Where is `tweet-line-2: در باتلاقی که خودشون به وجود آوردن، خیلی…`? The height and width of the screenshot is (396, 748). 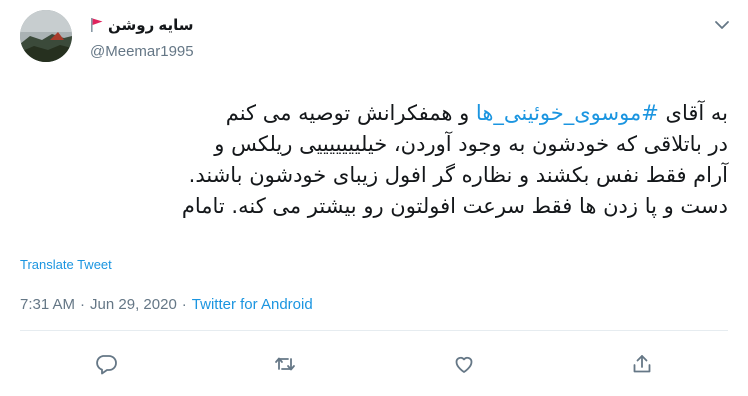 tweet-line-2: در باتلاقی که خودشون به وجود آوردن، خیلی… is located at coordinates (471, 144).